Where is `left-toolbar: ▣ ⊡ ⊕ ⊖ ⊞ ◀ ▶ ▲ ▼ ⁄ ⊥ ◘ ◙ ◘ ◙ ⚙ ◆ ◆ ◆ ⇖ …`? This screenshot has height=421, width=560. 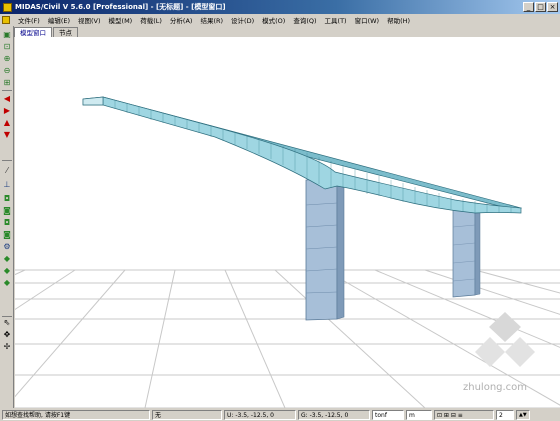 left-toolbar: ▣ ⊡ ⊕ ⊖ ⊞ ◀ ▶ ▲ ▼ ⁄ ⊥ ◘ ◙ ◘ ◙ ⚙ ◆ ◆ ◆ ⇖ … is located at coordinates (7, 217).